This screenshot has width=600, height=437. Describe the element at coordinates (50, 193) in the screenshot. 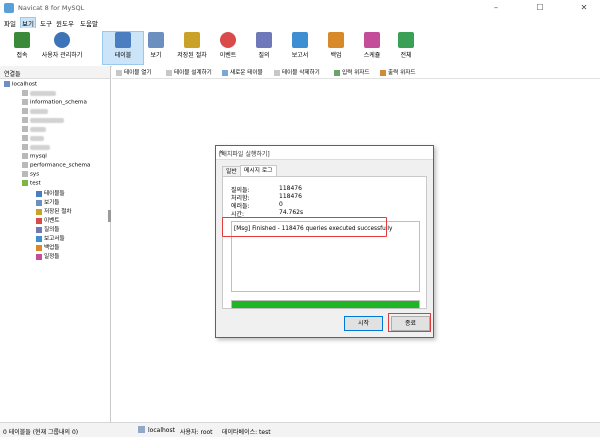

I see `tree-object-tables: 테이블들` at that location.